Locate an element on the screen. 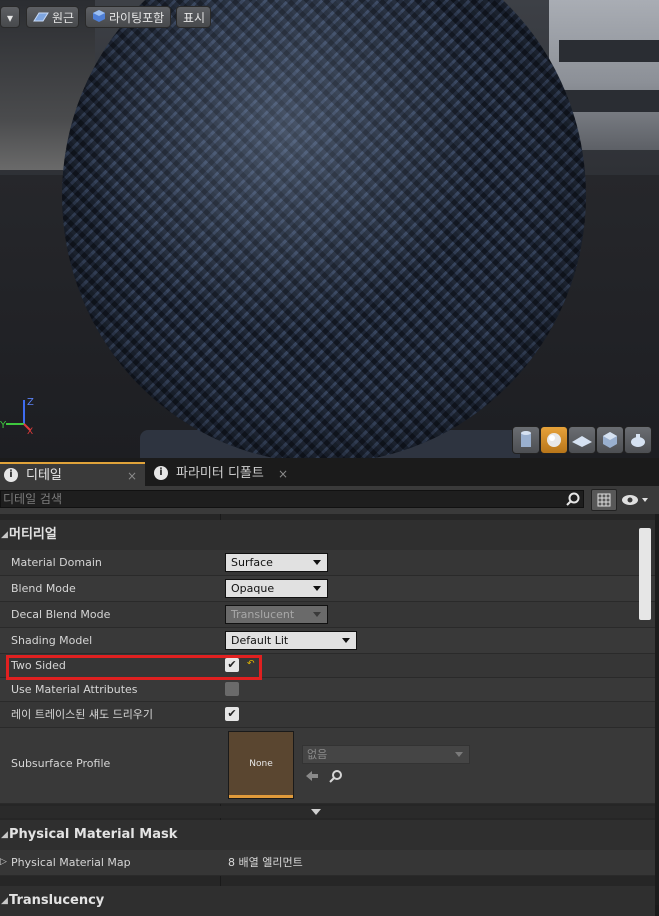 The height and width of the screenshot is (916, 659). row-shading-model: Shading Model Default Lit is located at coordinates (327, 641).